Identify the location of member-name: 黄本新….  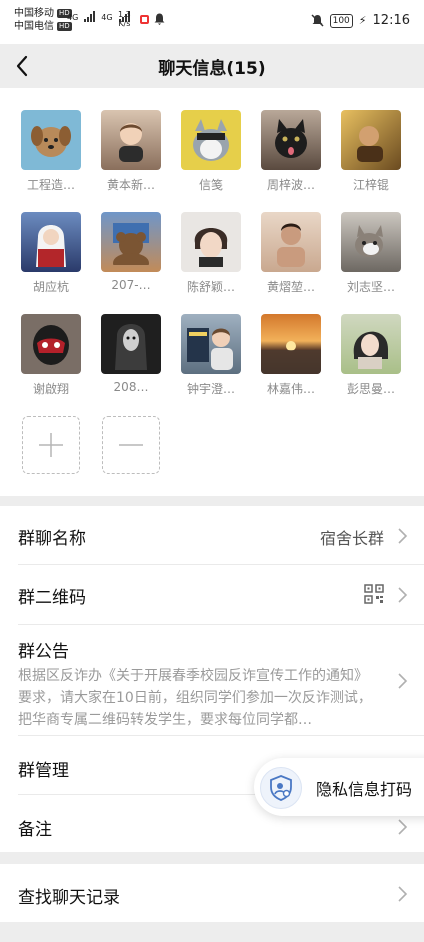
(130, 185).